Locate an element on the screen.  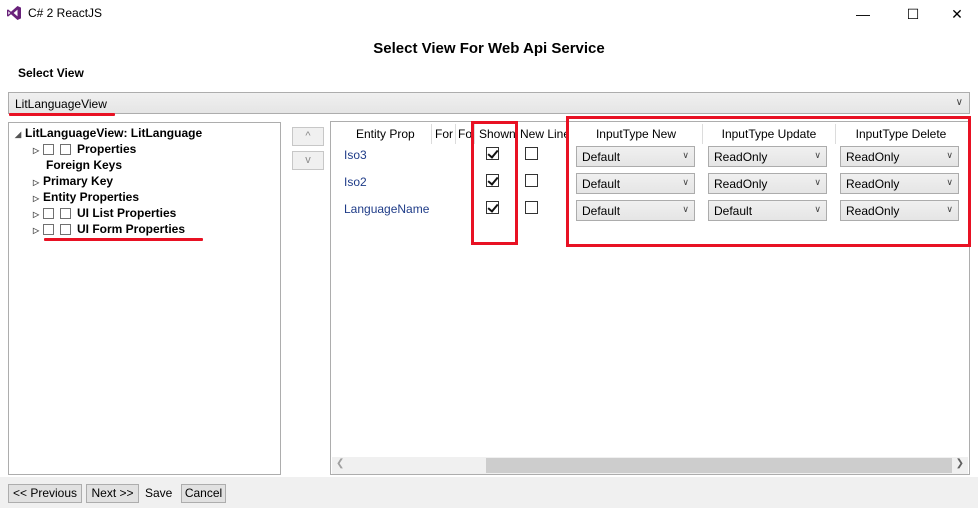
page-title: Select View For Web Api Service is located at coordinates (489, 48).